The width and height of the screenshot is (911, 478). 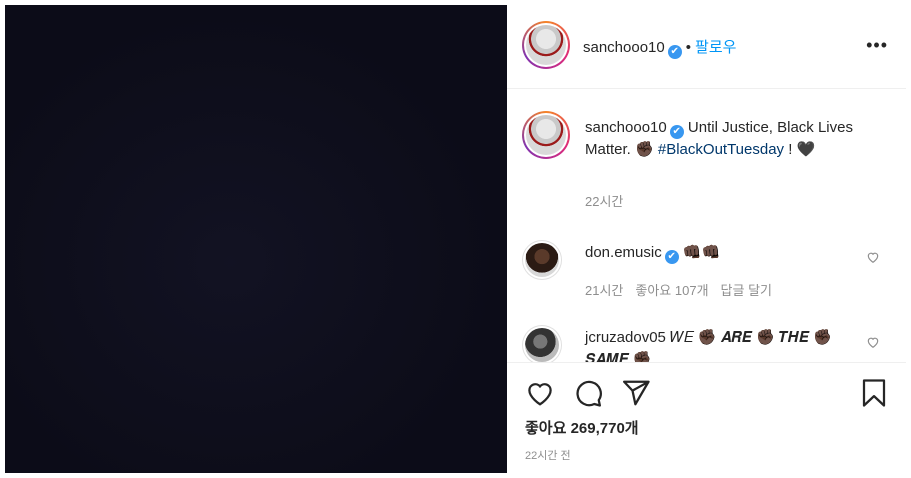 I want to click on hashtag-link: #BlackOutTuesday, so click(x=721, y=149).